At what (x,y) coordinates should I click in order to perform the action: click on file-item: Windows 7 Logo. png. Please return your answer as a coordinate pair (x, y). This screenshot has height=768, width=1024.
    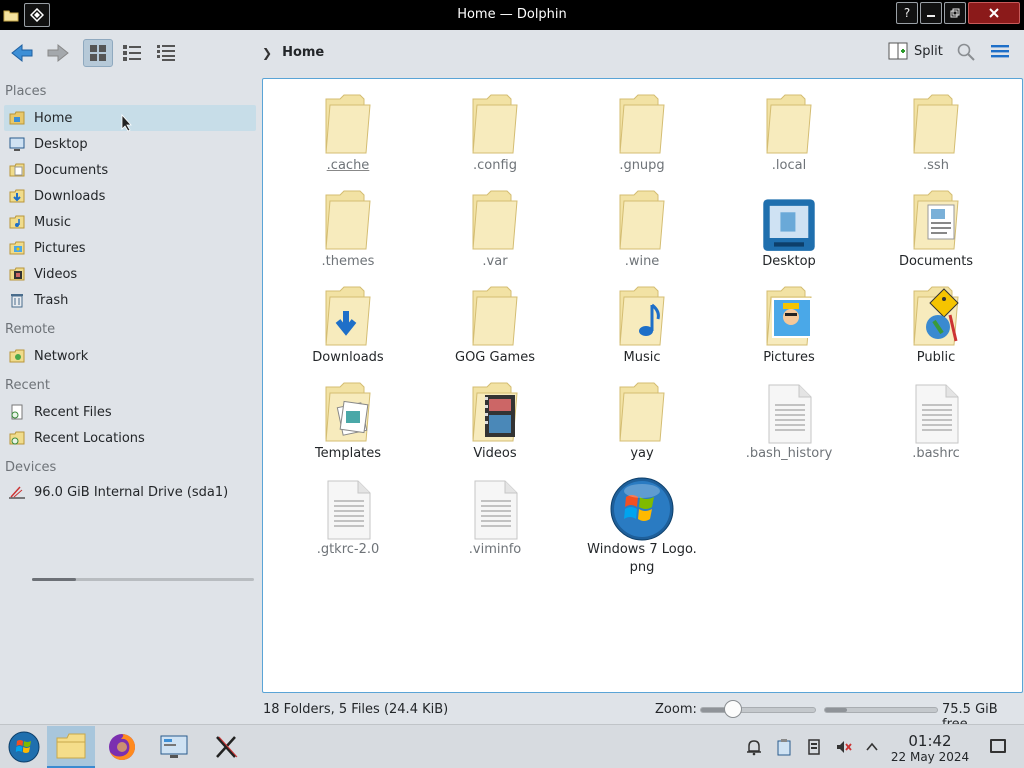
    Looking at the image, I should click on (642, 524).